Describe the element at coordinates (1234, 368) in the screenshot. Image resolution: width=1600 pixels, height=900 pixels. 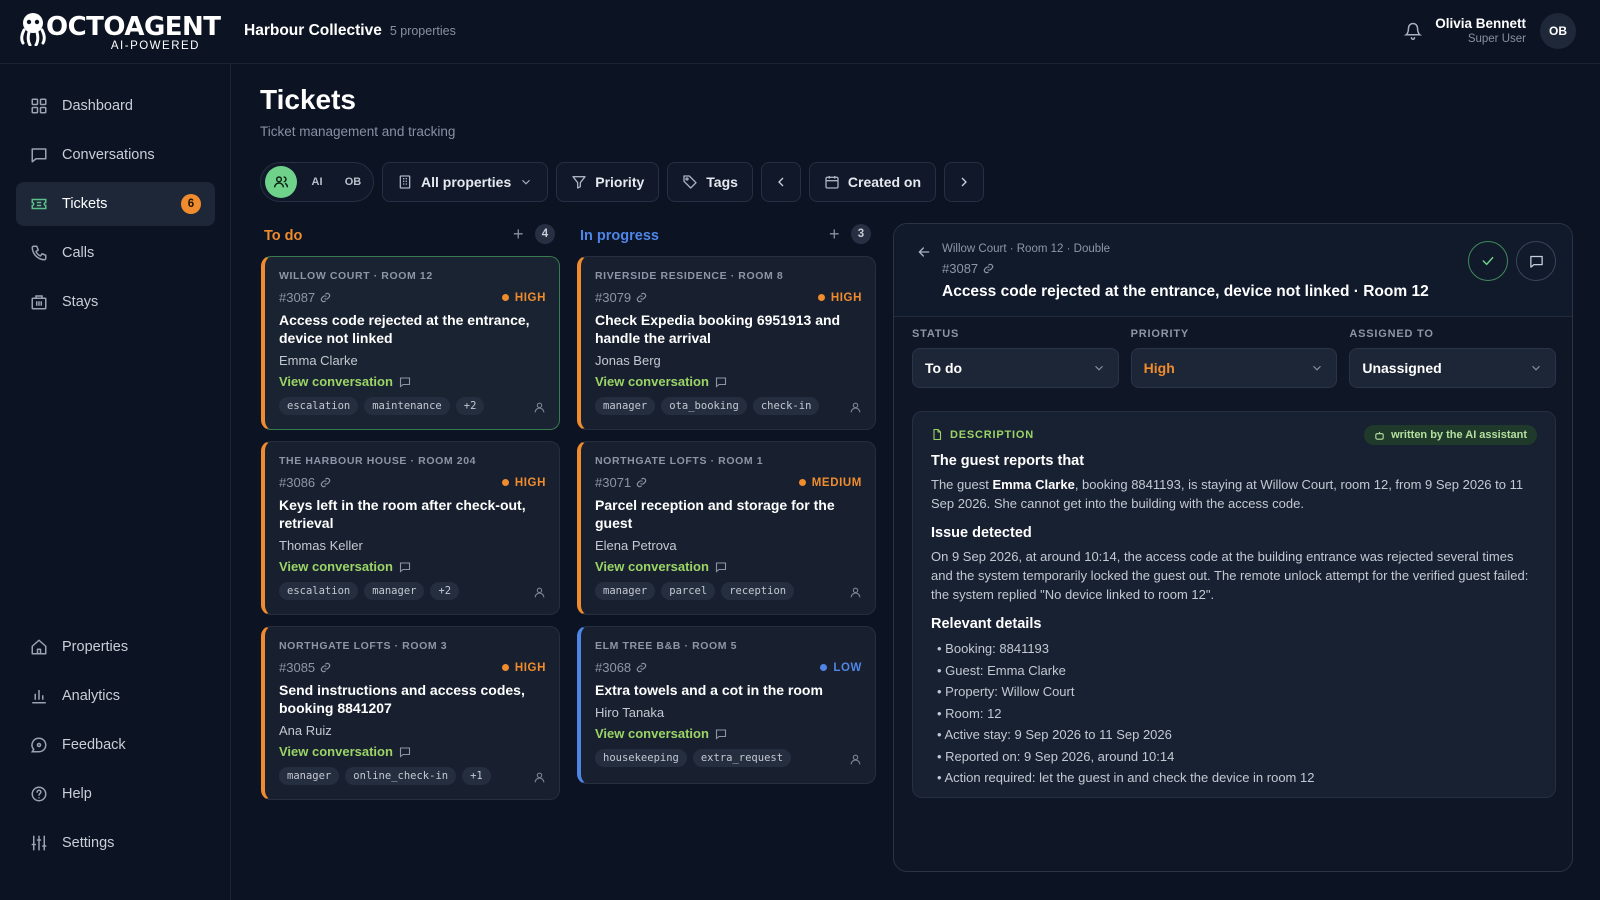
I see `priority-select: High` at that location.